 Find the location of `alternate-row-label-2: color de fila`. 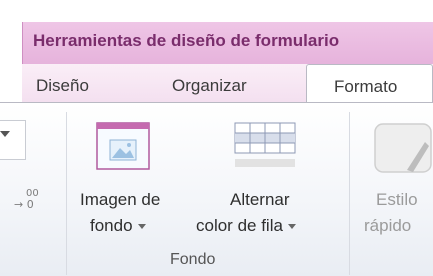

alternate-row-label-2: color de fila is located at coordinates (246, 226).